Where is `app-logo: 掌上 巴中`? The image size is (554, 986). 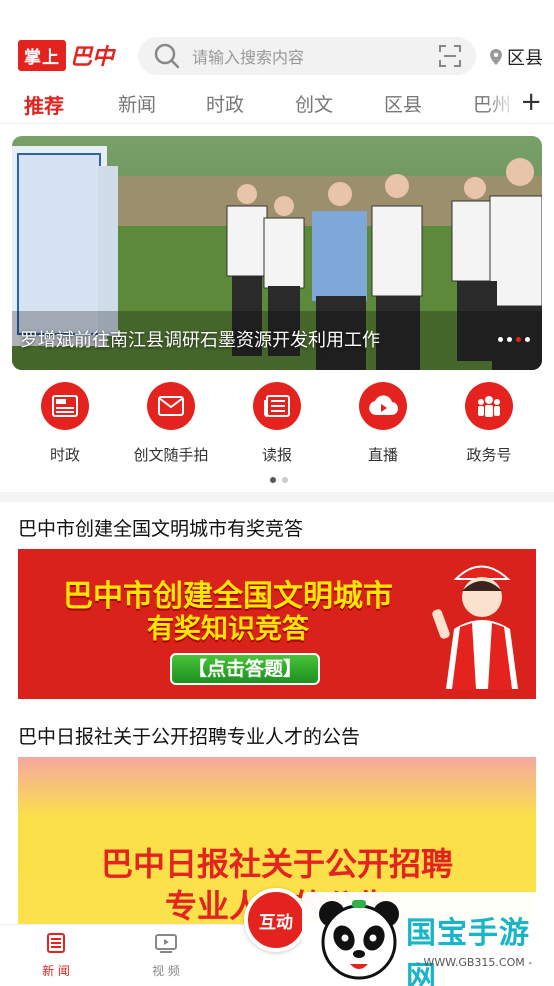 app-logo: 掌上 巴中 is located at coordinates (66, 55).